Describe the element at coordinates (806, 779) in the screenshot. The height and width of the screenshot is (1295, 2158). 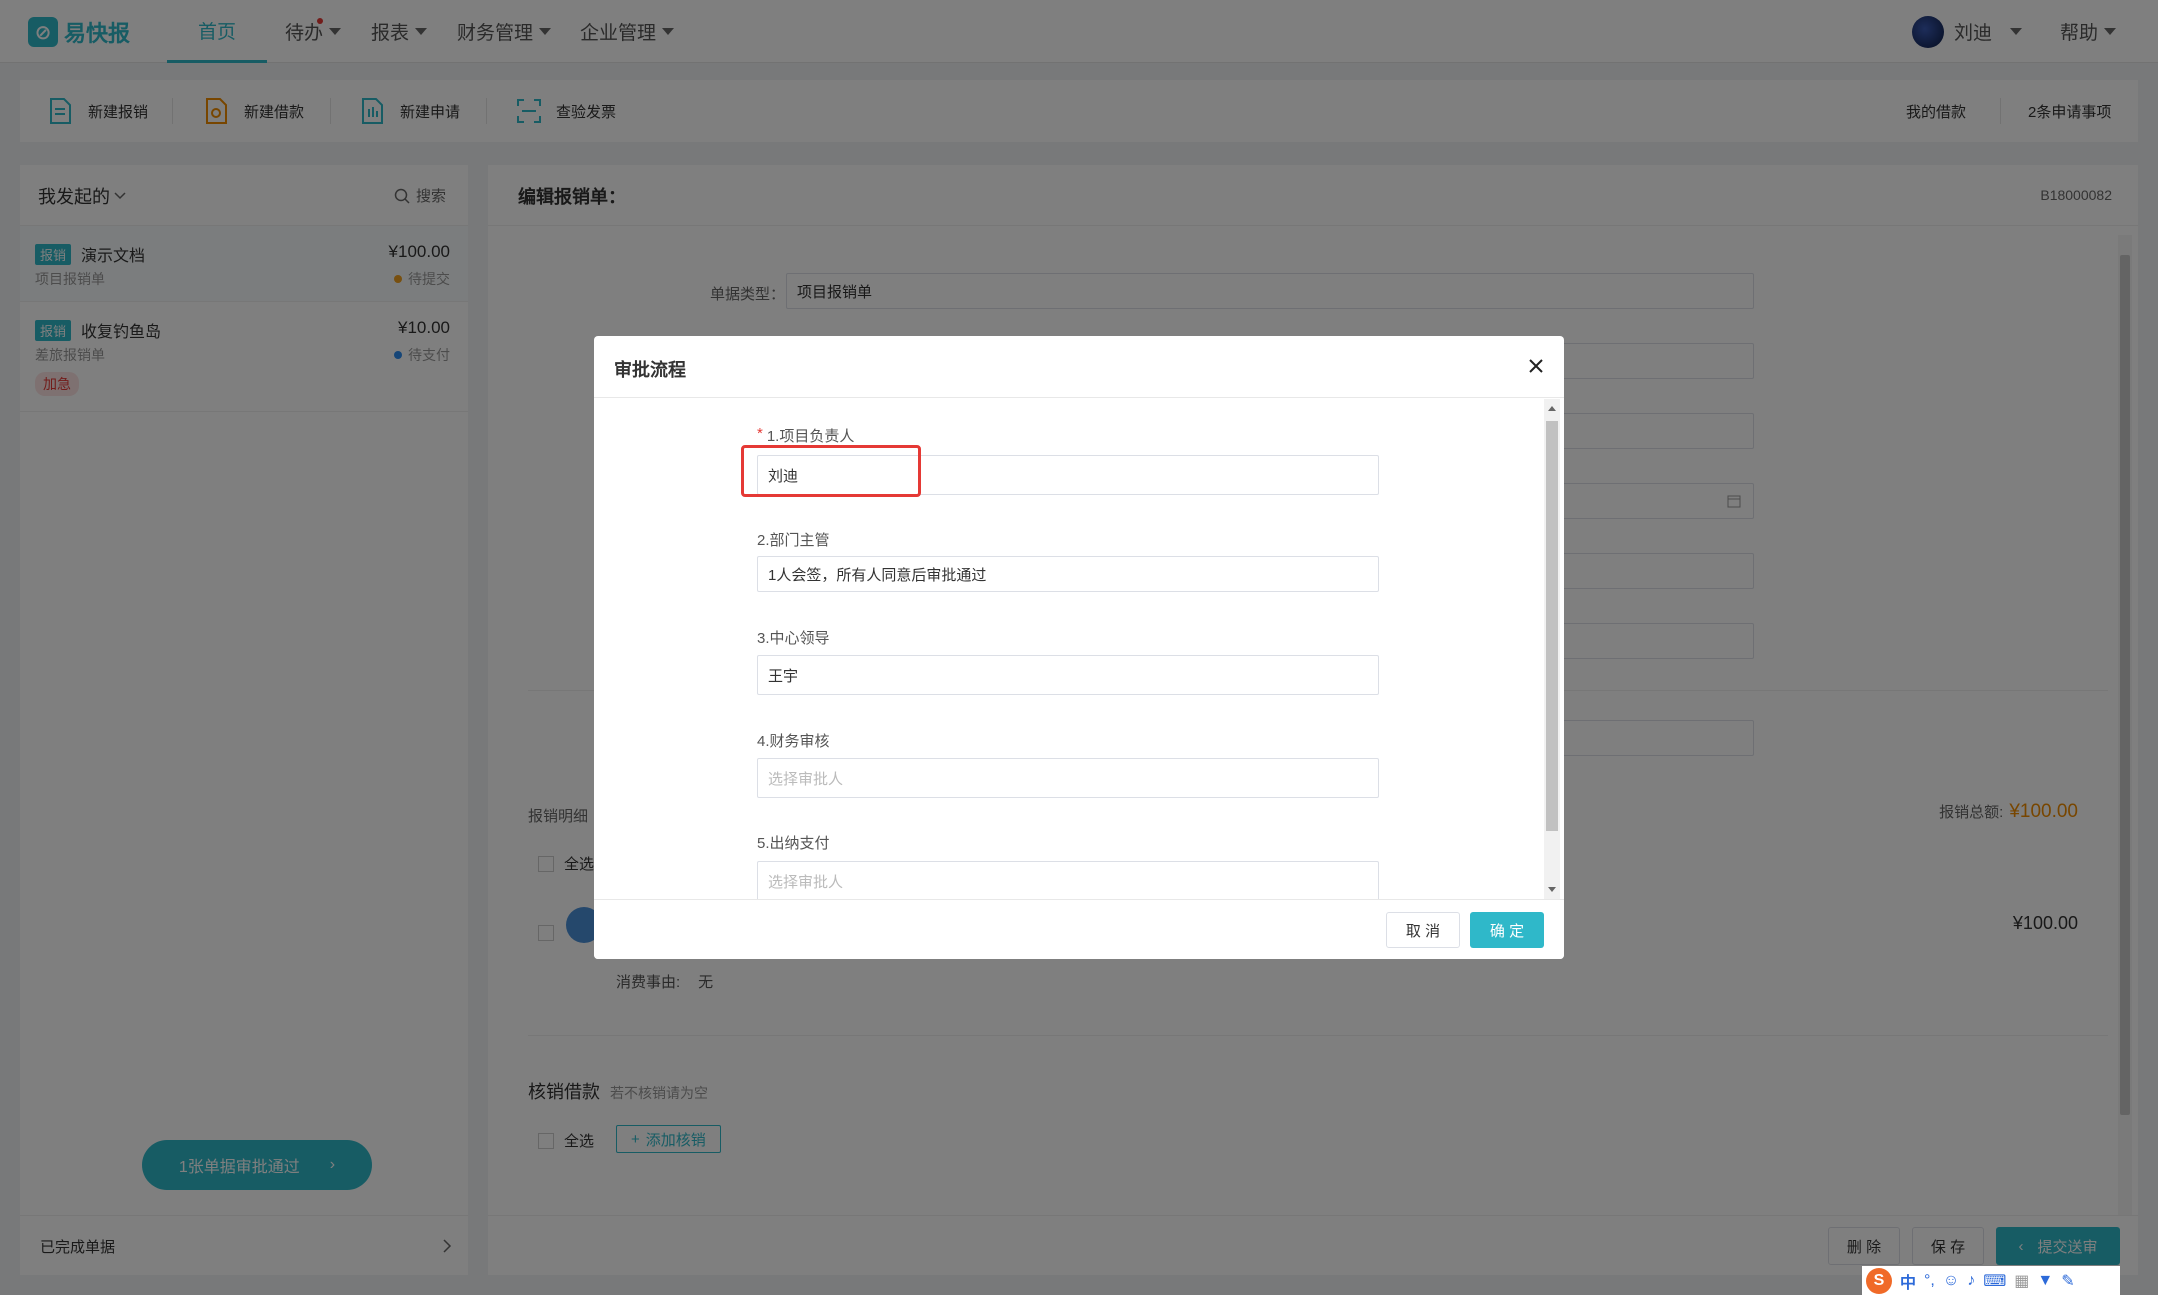
I see `step-4-placeholder: 选择审批人` at that location.